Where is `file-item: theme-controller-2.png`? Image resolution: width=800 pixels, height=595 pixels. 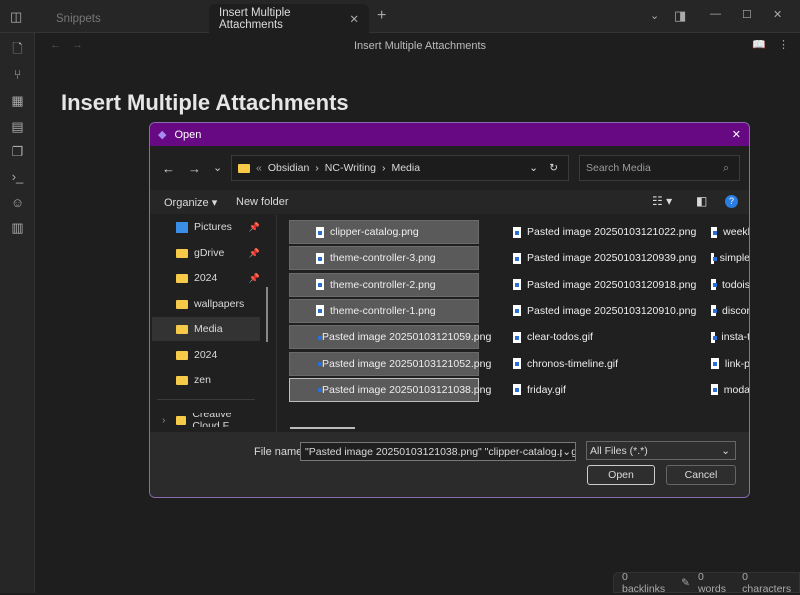 file-item: theme-controller-2.png is located at coordinates (384, 284).